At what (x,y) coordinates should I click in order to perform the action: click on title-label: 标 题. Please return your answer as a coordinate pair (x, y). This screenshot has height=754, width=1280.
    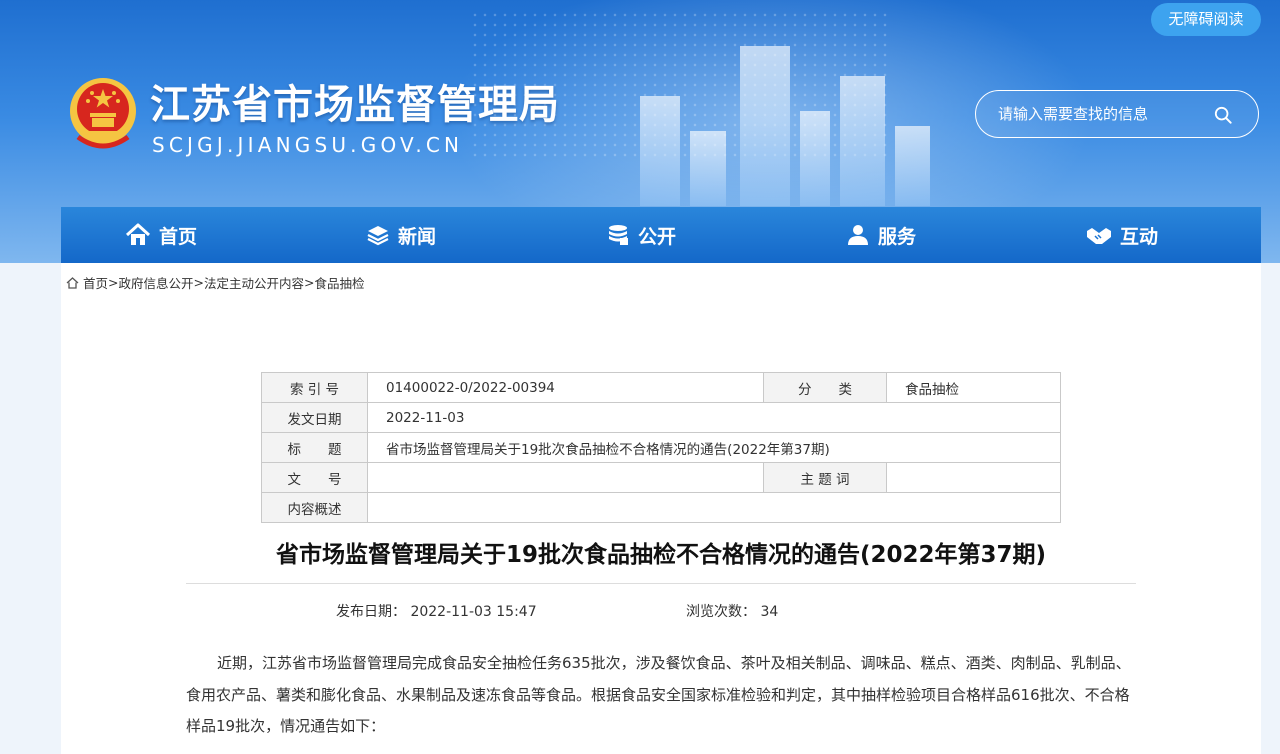
    Looking at the image, I should click on (314, 447).